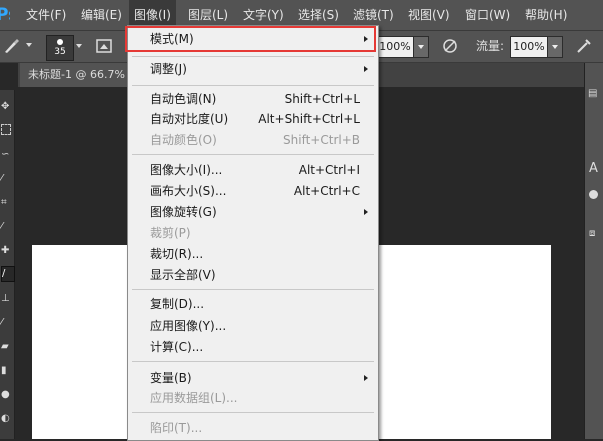 The height and width of the screenshot is (441, 603). I want to click on lasso-tool-icon: ∽, so click(7, 155).